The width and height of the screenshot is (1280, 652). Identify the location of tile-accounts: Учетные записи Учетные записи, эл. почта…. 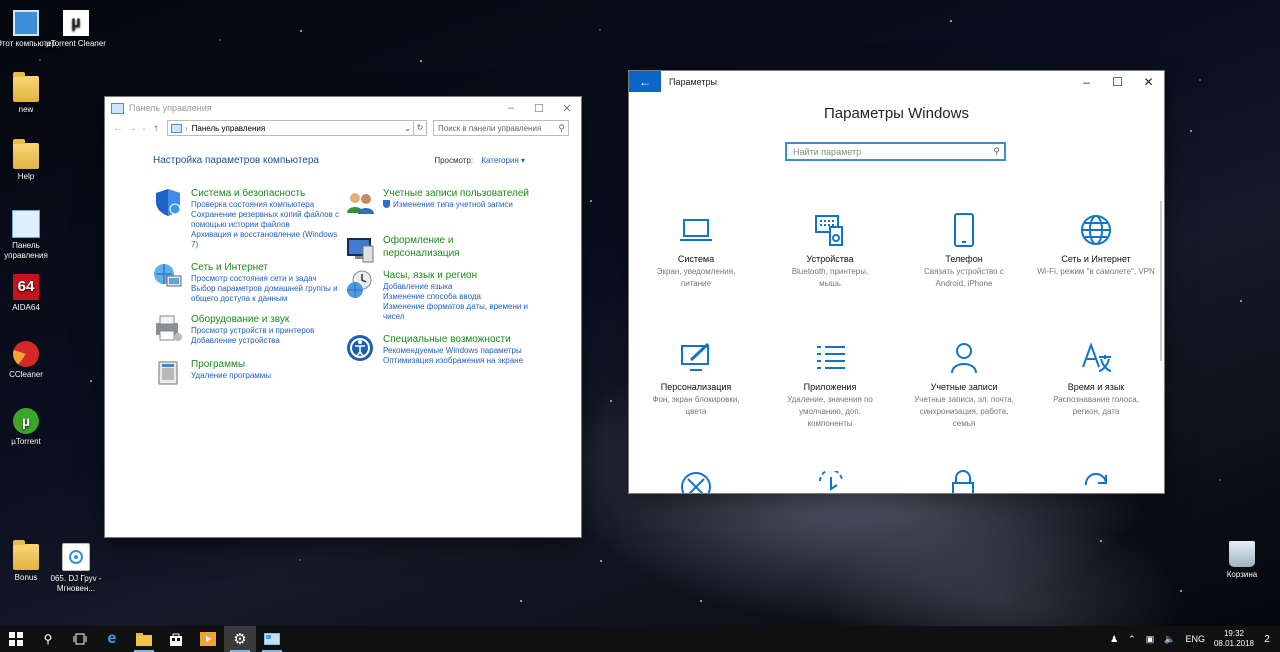
(964, 384).